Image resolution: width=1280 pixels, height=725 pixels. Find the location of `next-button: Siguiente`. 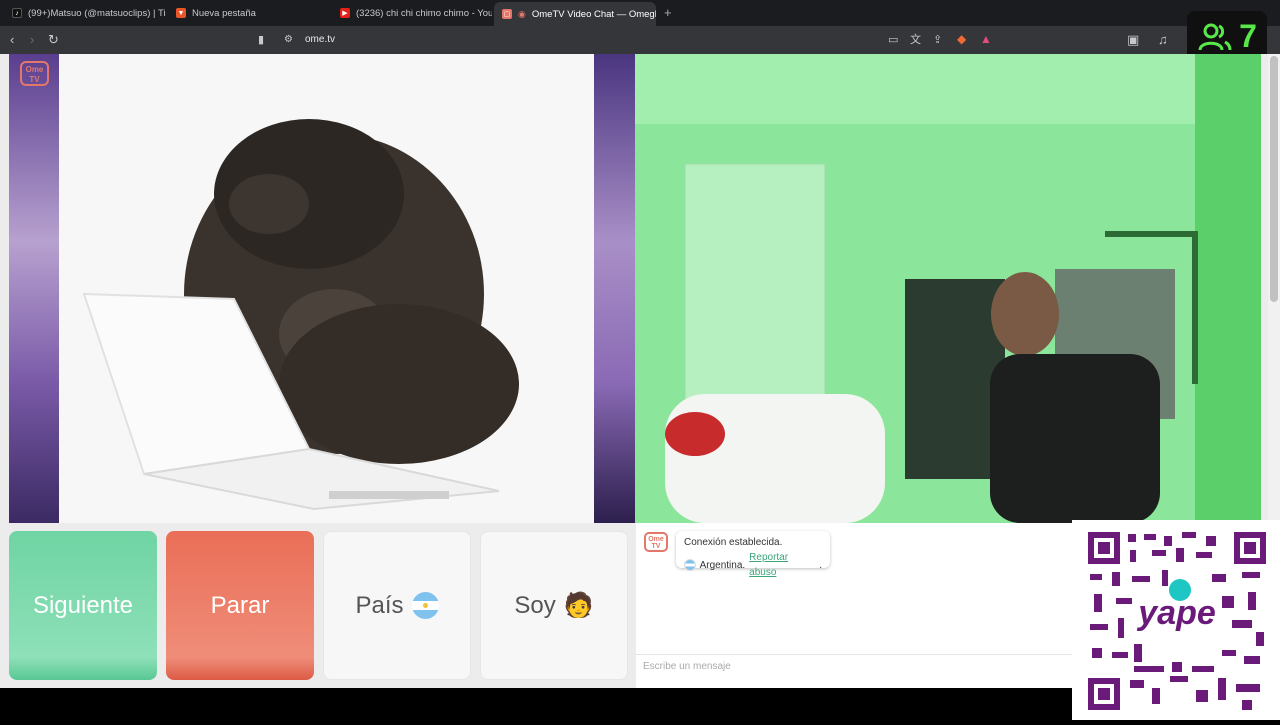

next-button: Siguiente is located at coordinates (83, 605).